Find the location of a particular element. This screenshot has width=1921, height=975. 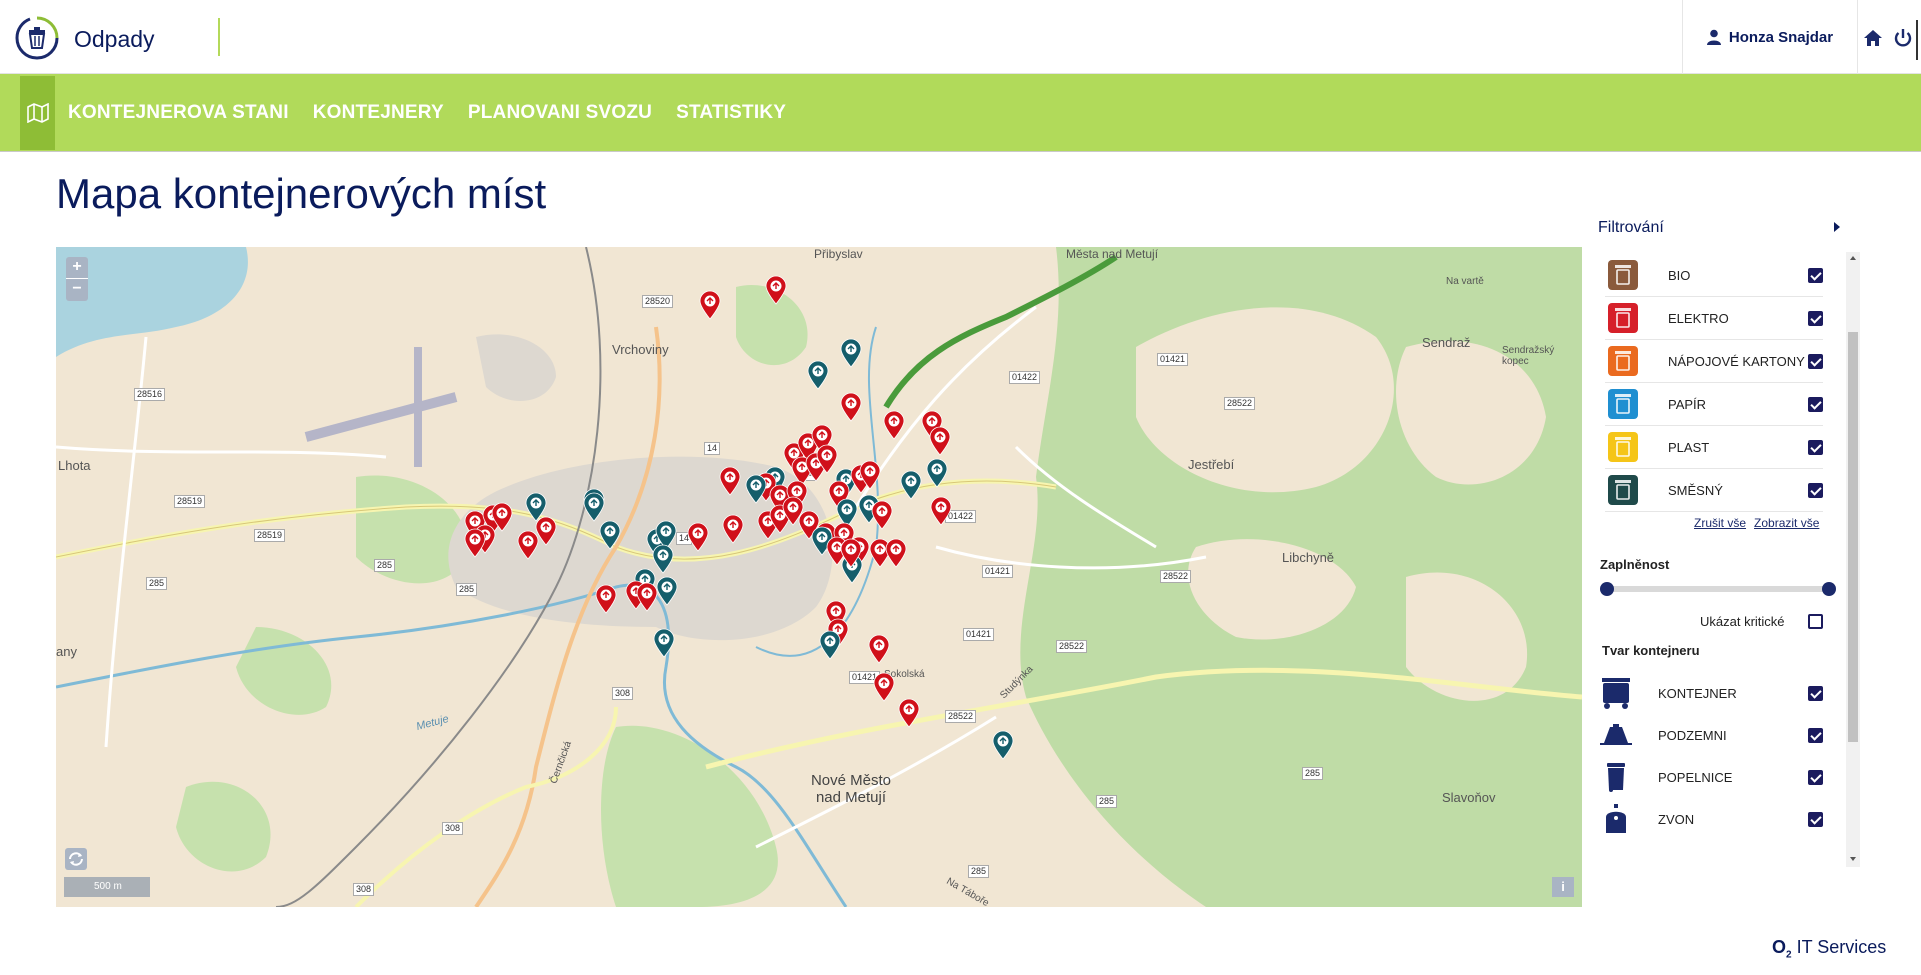

caret-right-icon is located at coordinates (1837, 227).